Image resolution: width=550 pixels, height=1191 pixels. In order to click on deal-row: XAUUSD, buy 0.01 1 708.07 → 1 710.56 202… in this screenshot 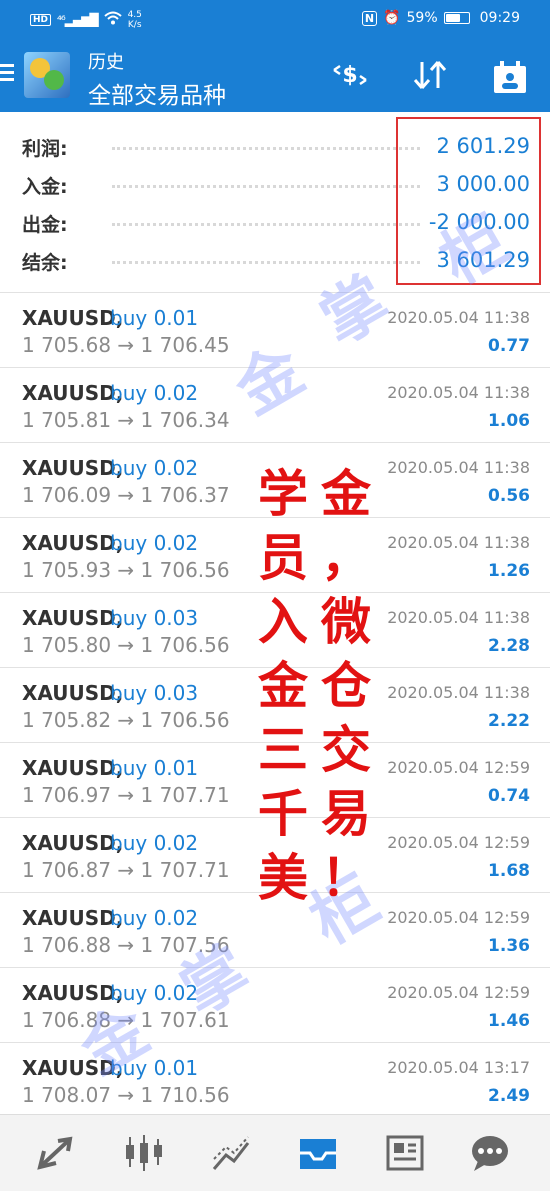, I will do `click(275, 1079)`.